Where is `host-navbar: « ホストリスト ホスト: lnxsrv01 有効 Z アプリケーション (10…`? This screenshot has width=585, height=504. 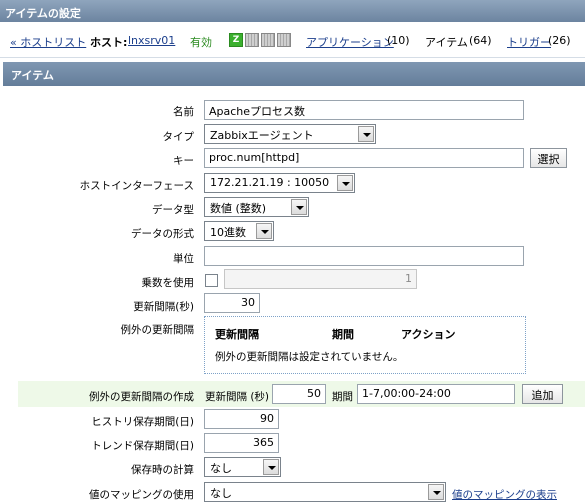 host-navbar: « ホストリスト ホスト: lnxsrv01 有効 Z アプリケーション (10… is located at coordinates (292, 41).